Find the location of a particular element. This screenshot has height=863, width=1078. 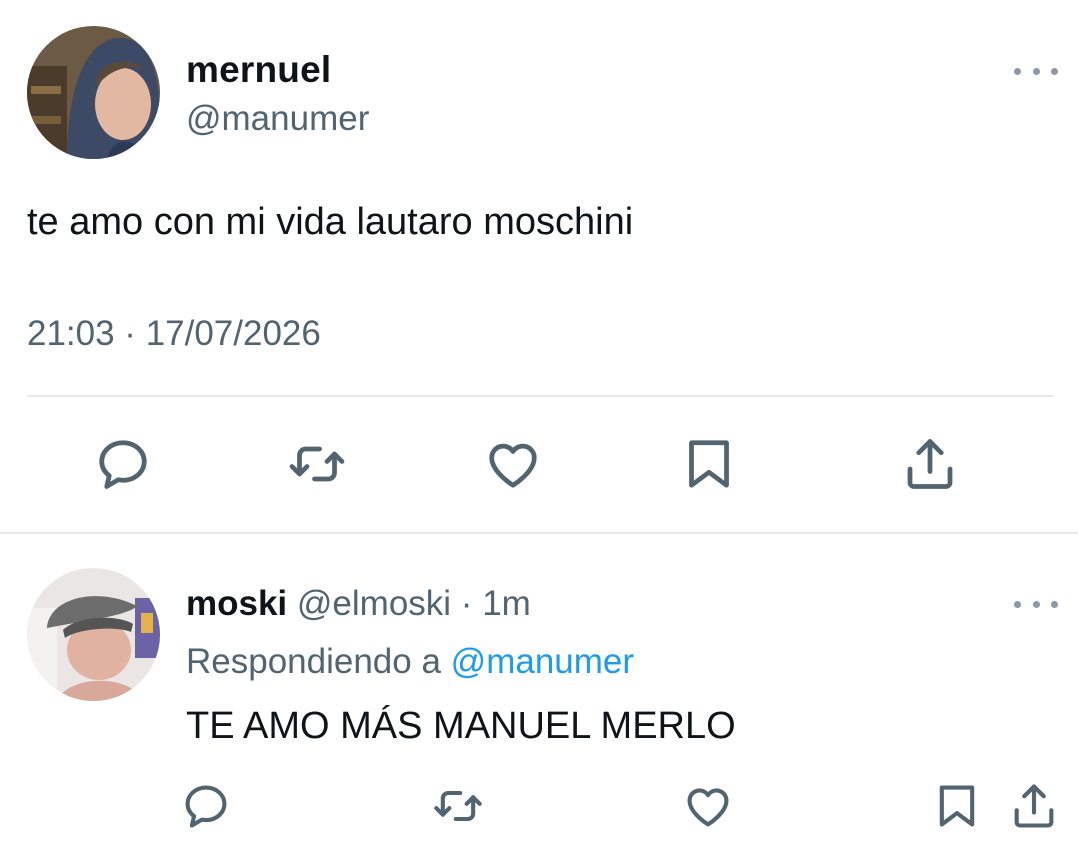

bookmark-button is located at coordinates (709, 464).